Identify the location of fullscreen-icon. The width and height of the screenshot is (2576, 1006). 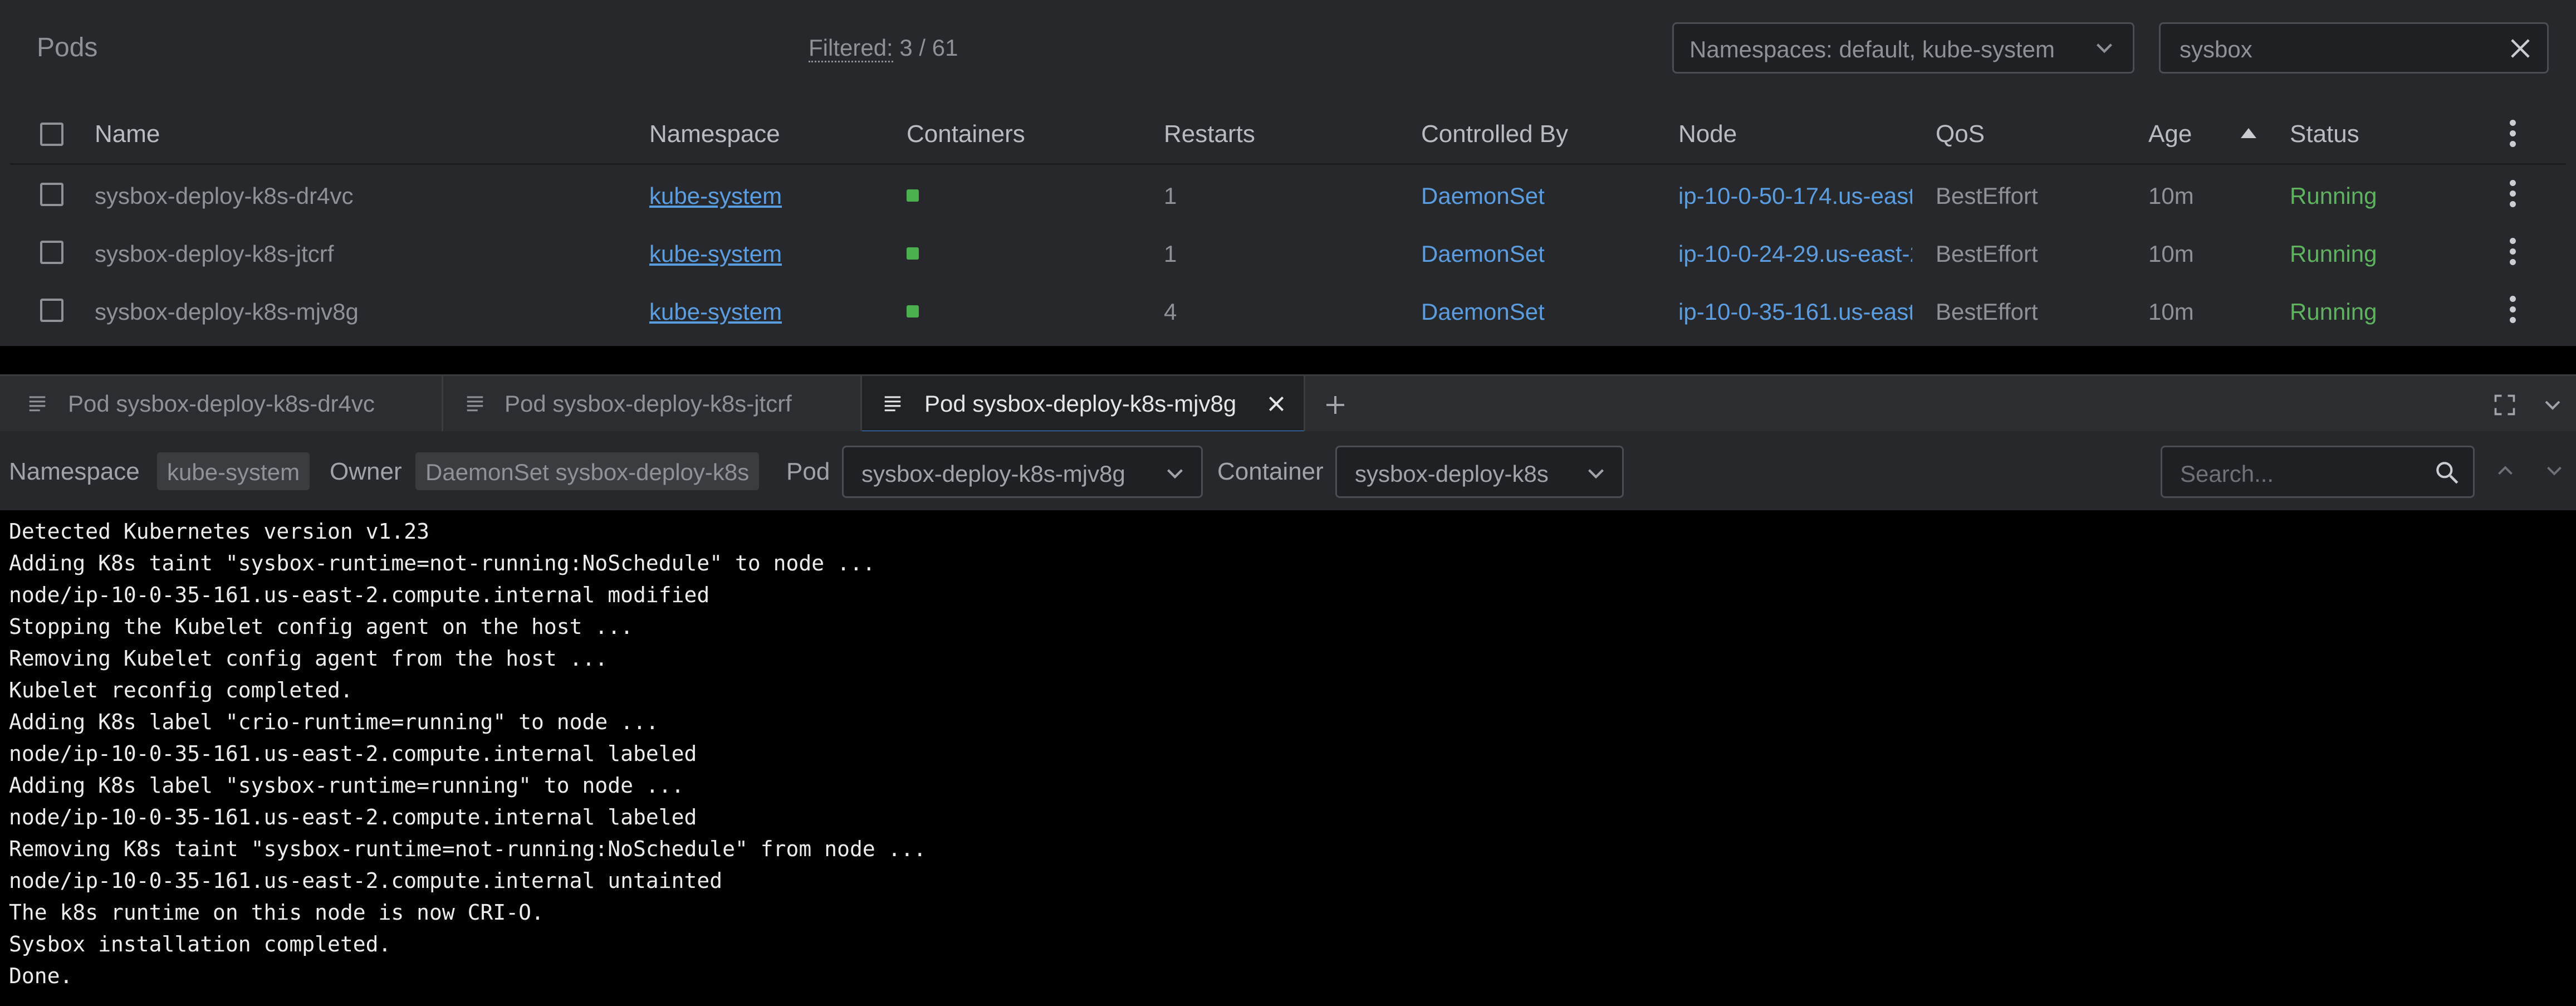
(2504, 405).